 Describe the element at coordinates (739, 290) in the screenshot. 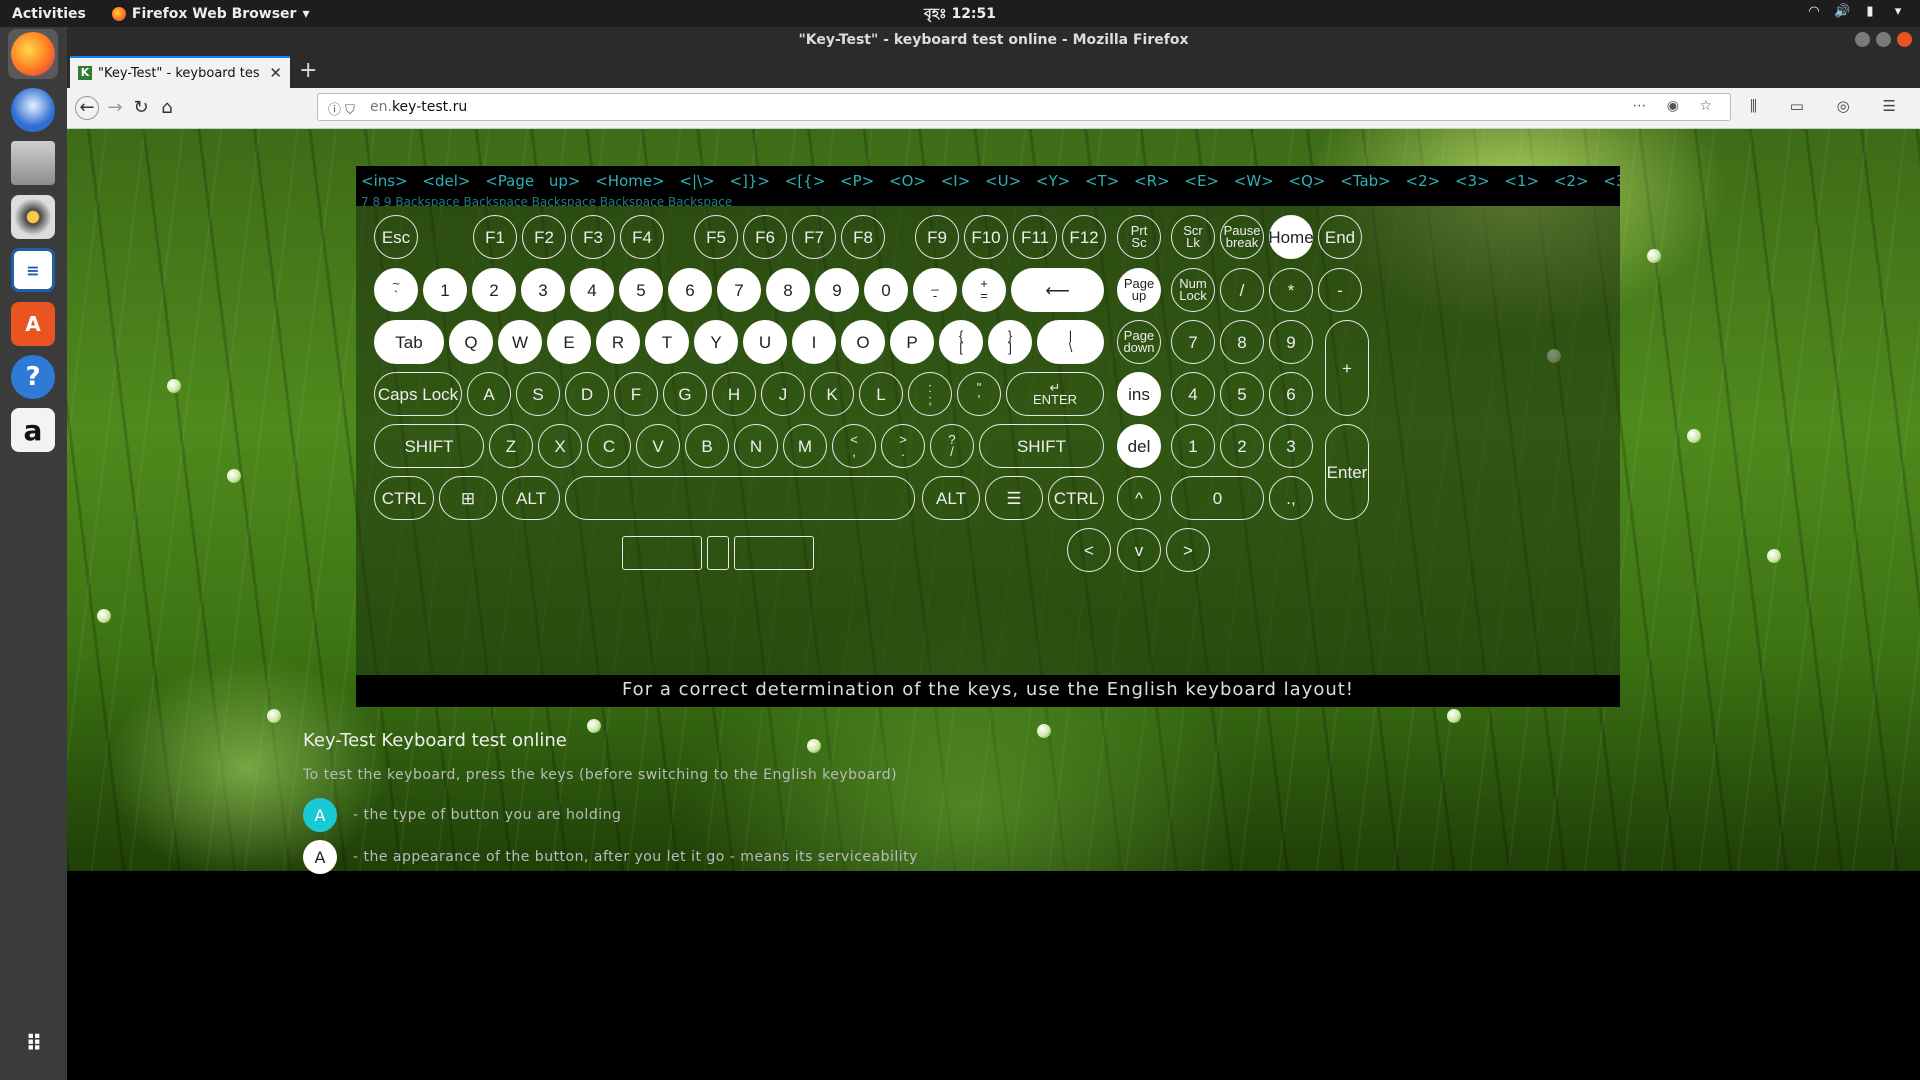

I see `key-7-25: 7` at that location.